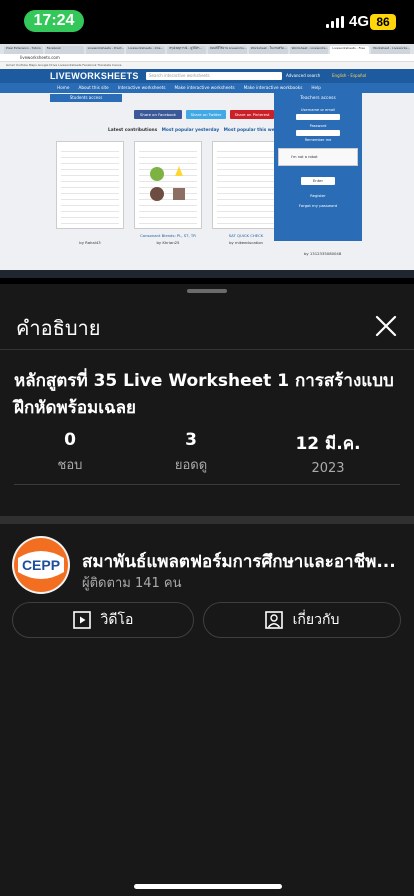 The image size is (414, 896). I want to click on network-type: 4G, so click(359, 21).